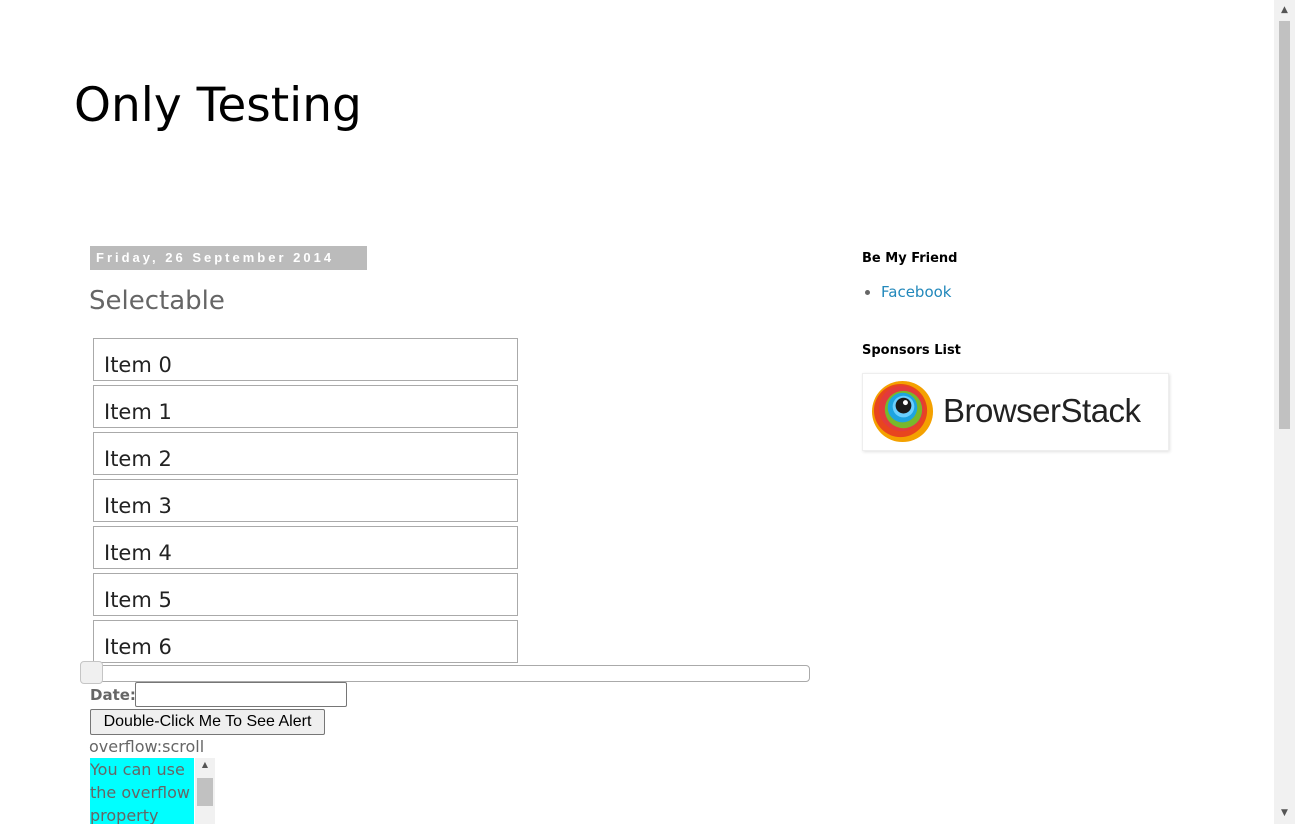 This screenshot has height=824, width=1295. I want to click on date-input, so click(241, 694).